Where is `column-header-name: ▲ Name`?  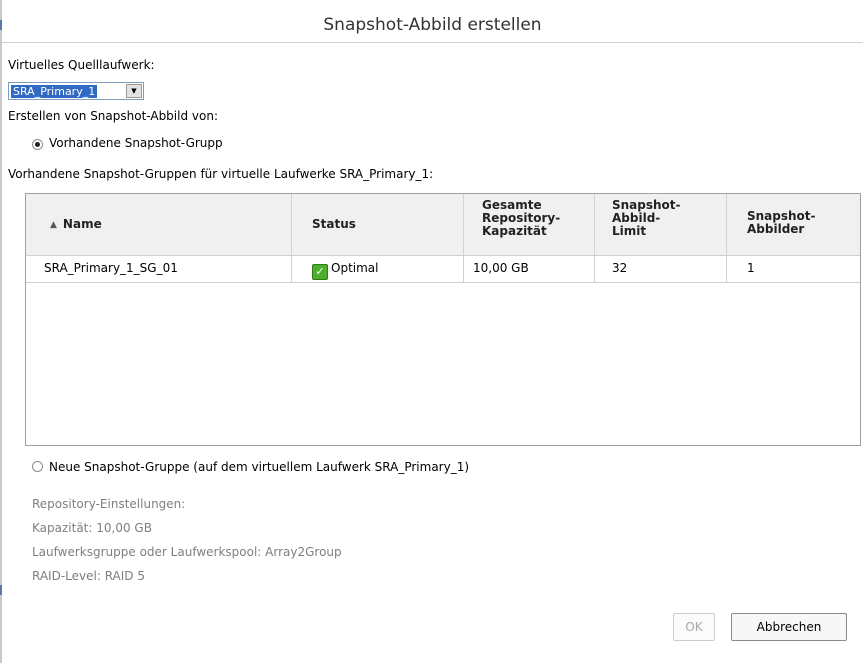
column-header-name: ▲ Name is located at coordinates (159, 224).